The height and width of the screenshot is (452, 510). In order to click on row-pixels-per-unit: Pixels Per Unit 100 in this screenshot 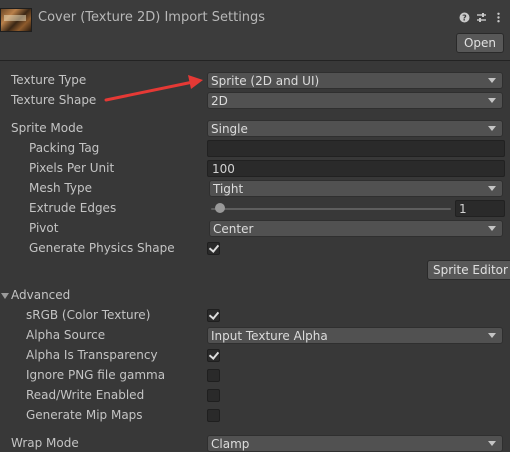, I will do `click(255, 169)`.